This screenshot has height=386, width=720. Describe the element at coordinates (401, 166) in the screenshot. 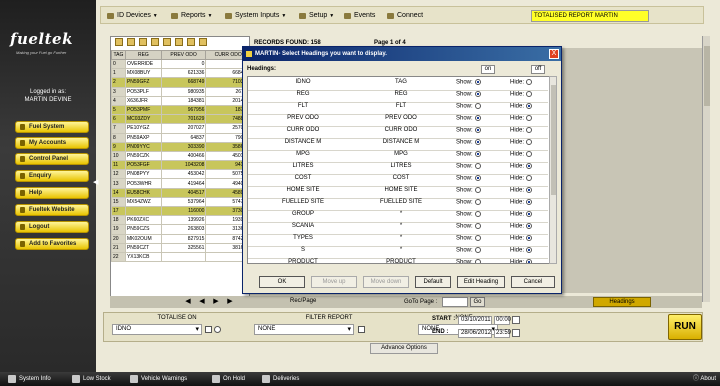

I see `heading-display-name: LITRES` at that location.